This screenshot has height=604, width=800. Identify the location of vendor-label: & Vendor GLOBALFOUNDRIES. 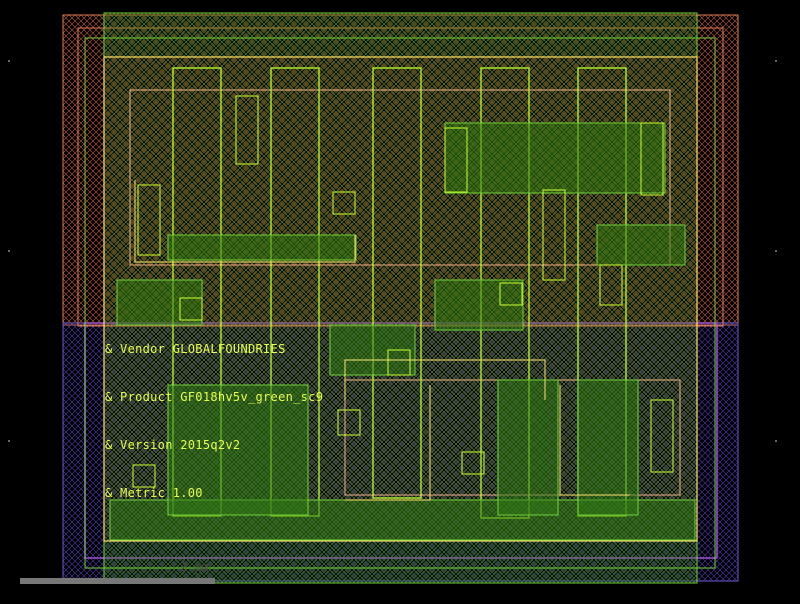
(195, 349).